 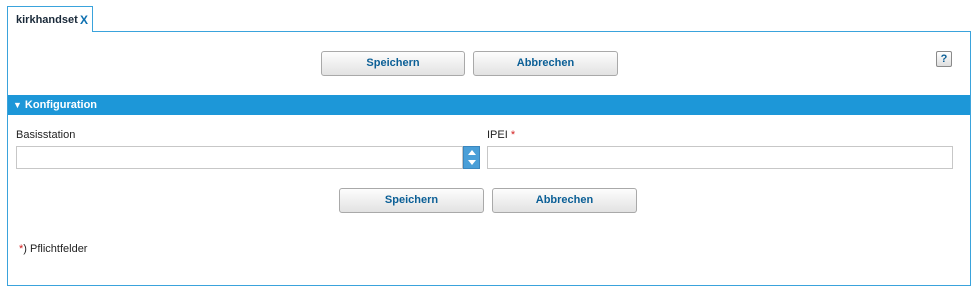 I want to click on save-button-bottom: Speichern, so click(x=411, y=200).